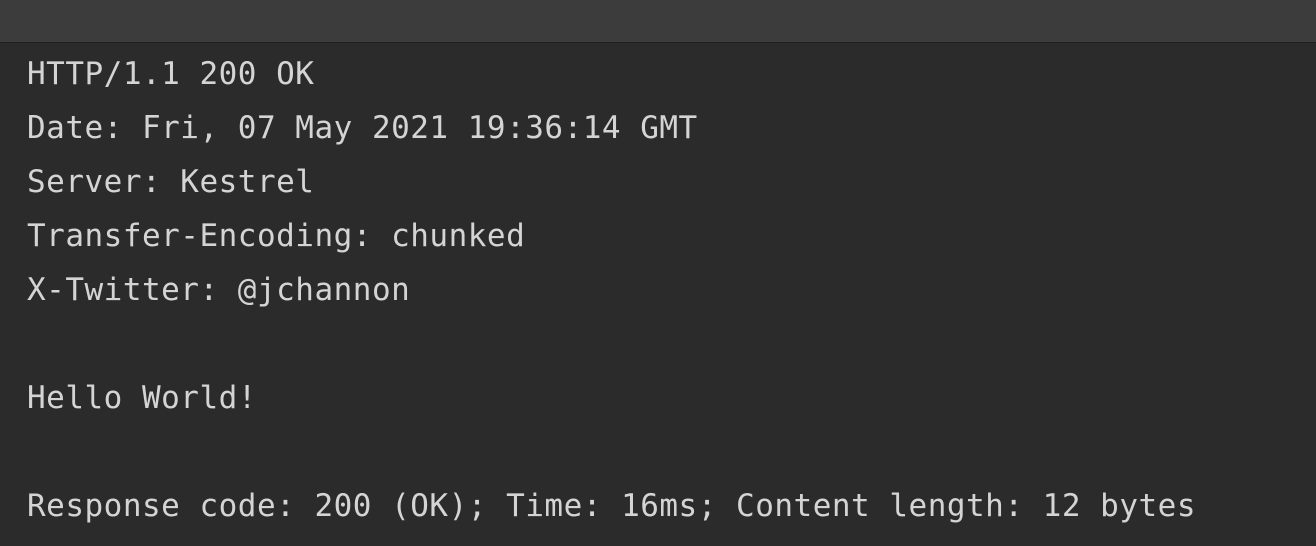  Describe the element at coordinates (276, 236) in the screenshot. I see `header-transfer-encoding: Transfer-Encoding: chunked` at that location.